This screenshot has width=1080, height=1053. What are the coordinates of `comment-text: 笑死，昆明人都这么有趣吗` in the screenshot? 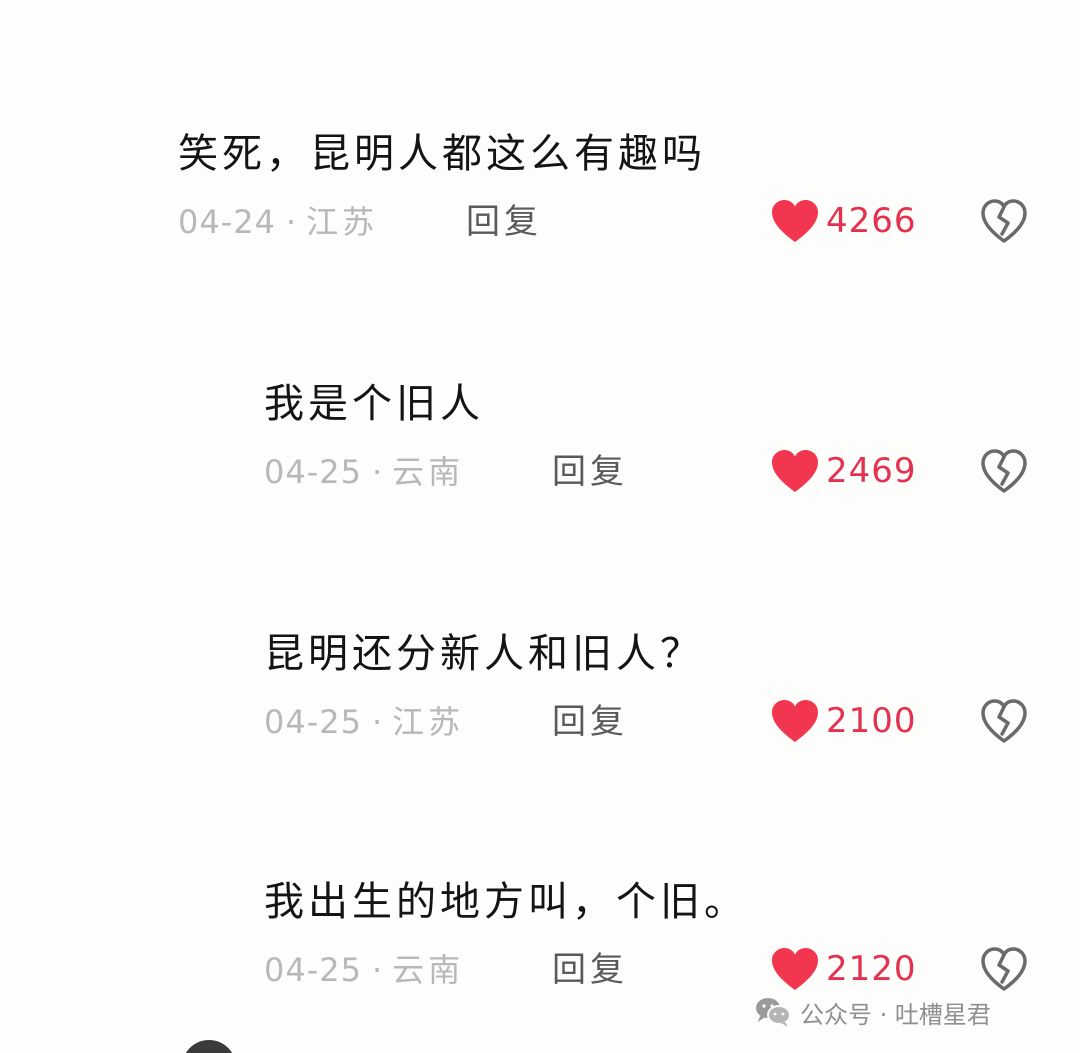 It's located at (442, 154).